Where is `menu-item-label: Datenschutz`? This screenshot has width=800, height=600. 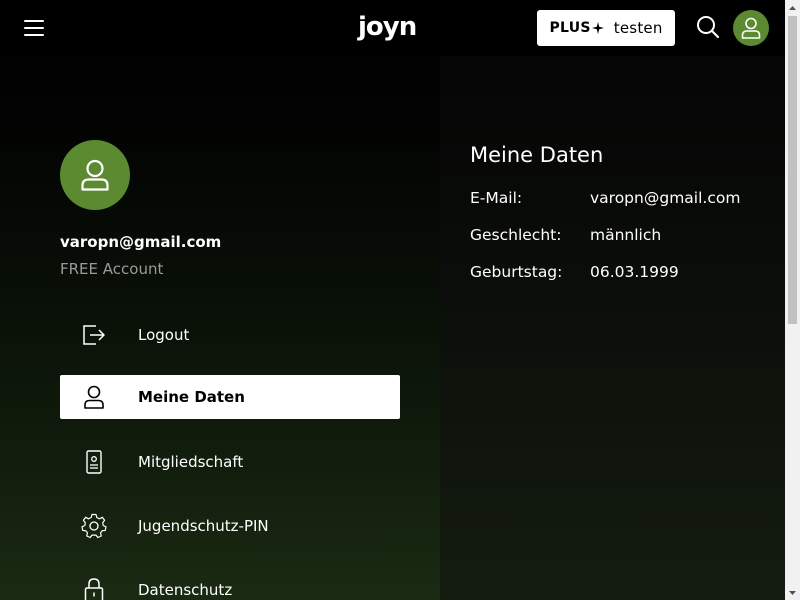
menu-item-label: Datenschutz is located at coordinates (185, 590).